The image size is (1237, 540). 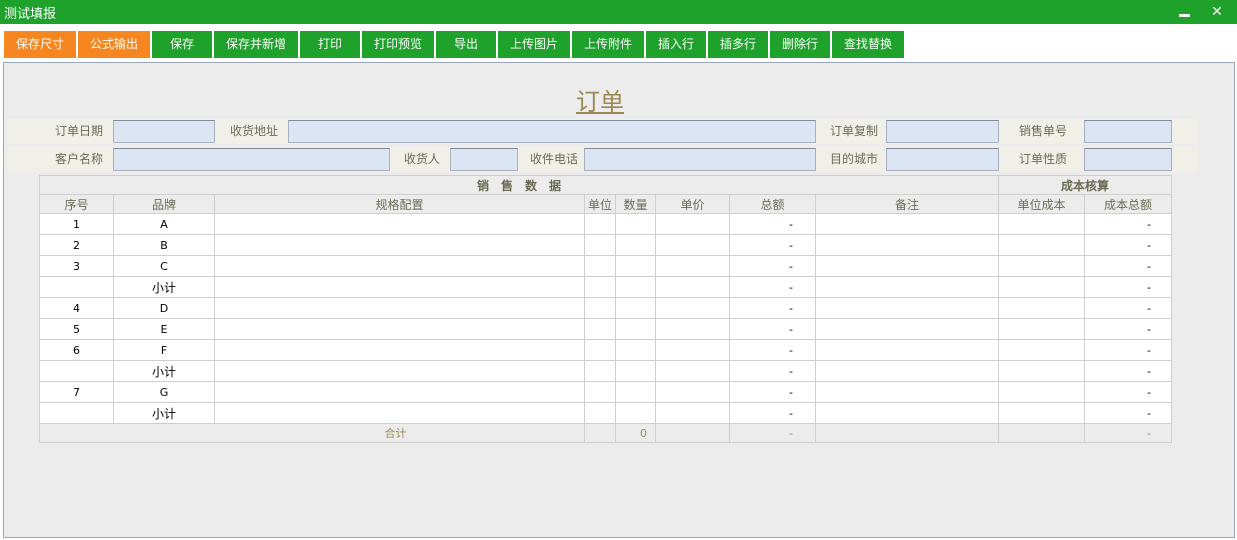 What do you see at coordinates (738, 44) in the screenshot?
I see `insert-rows-button: 插多行` at bounding box center [738, 44].